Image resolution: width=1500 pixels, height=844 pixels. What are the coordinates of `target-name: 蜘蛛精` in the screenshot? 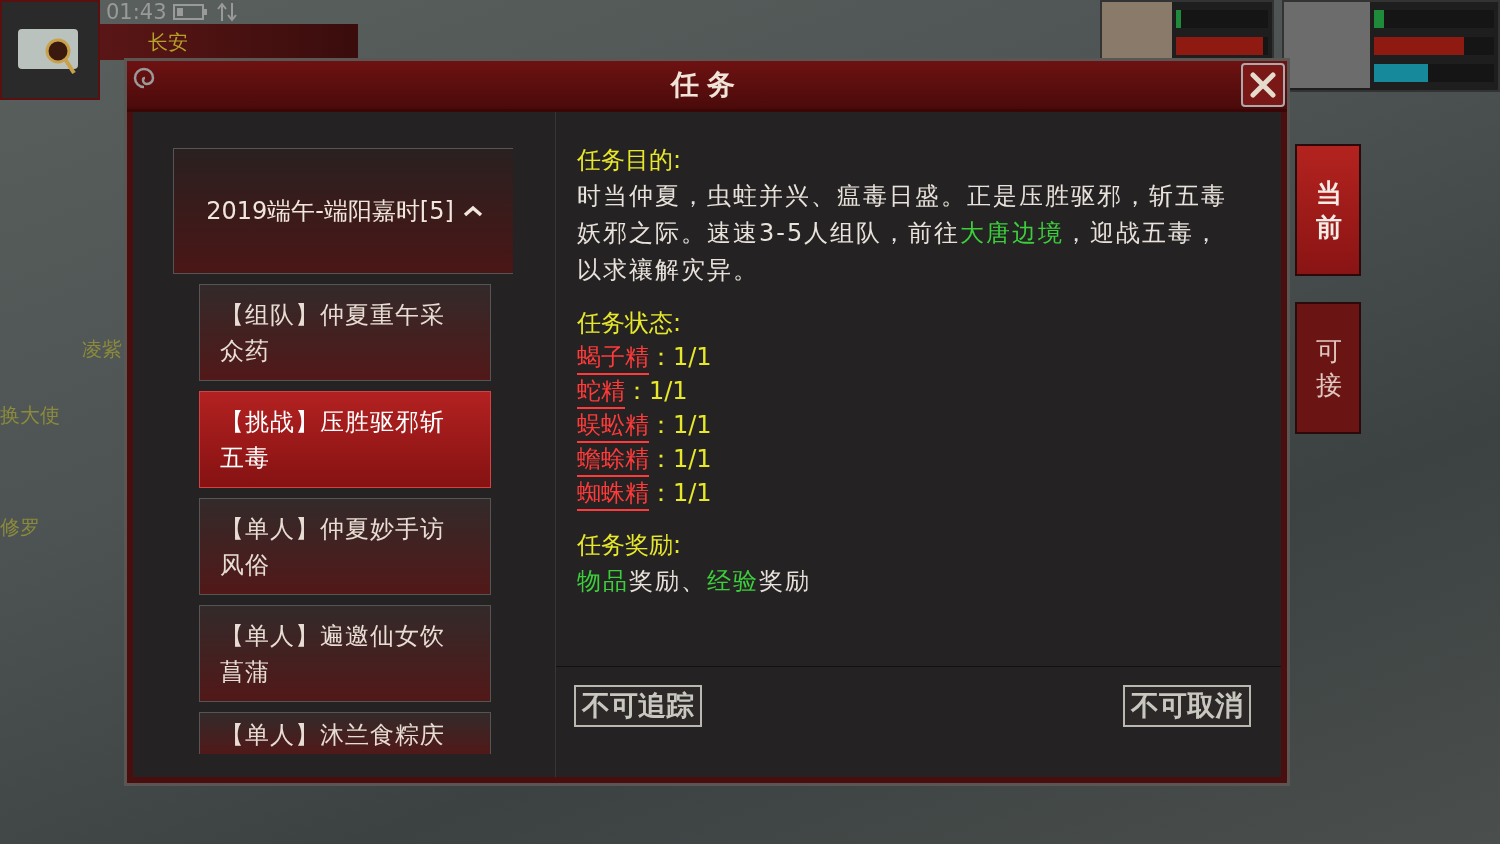 It's located at (613, 494).